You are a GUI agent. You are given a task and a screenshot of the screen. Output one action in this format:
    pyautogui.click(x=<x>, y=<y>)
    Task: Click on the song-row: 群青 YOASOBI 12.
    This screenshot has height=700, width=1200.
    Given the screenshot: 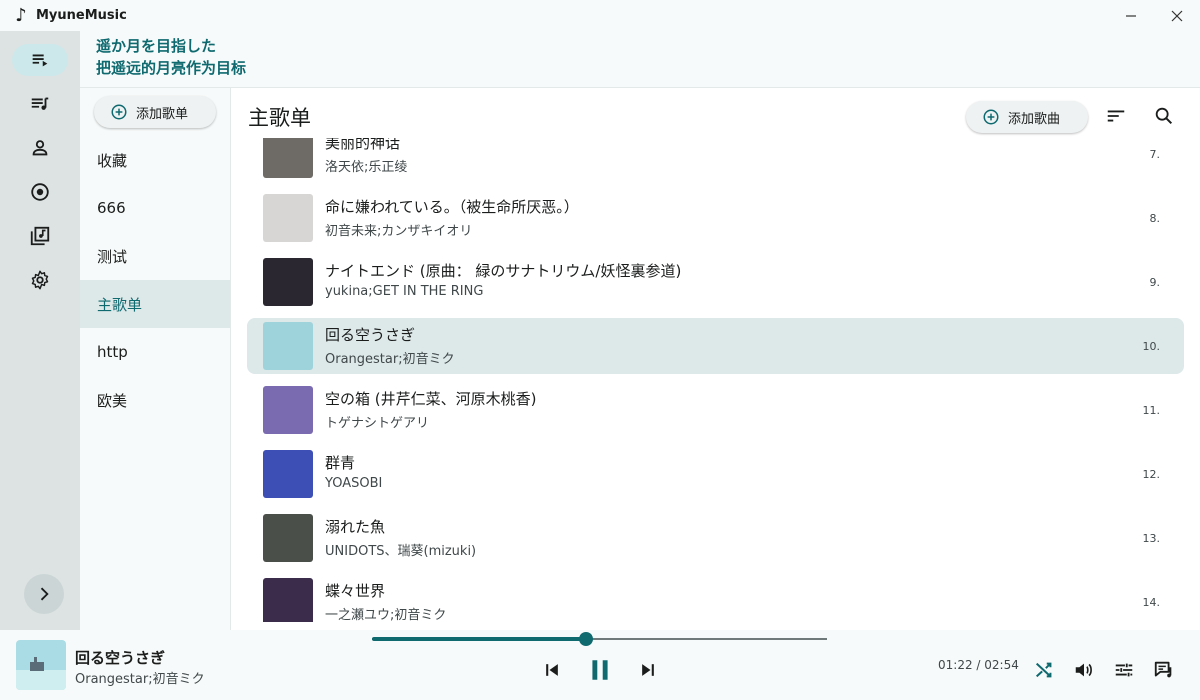 What is the action you would take?
    pyautogui.click(x=715, y=474)
    